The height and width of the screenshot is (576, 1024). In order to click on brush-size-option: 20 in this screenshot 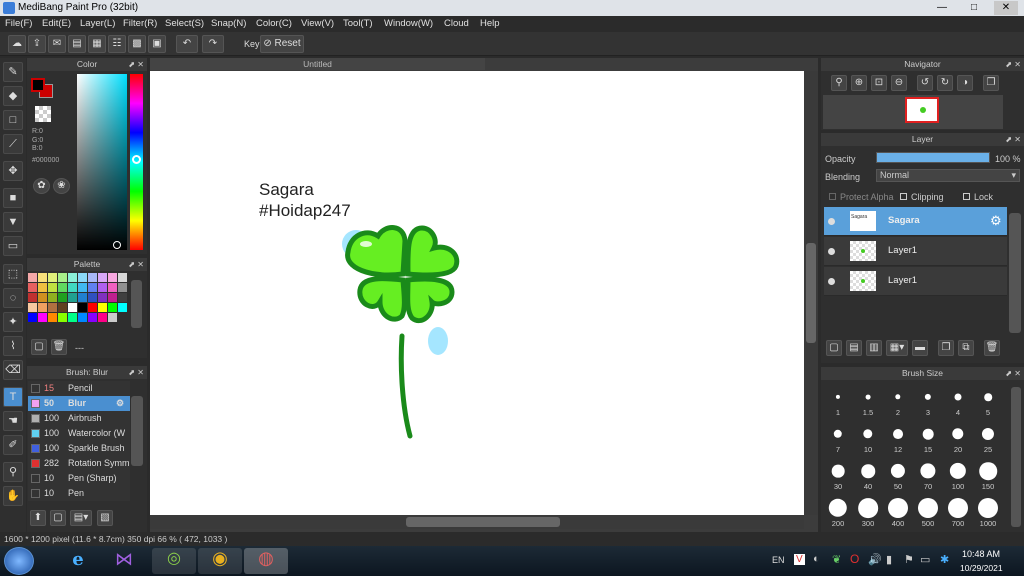, I will do `click(958, 437)`.